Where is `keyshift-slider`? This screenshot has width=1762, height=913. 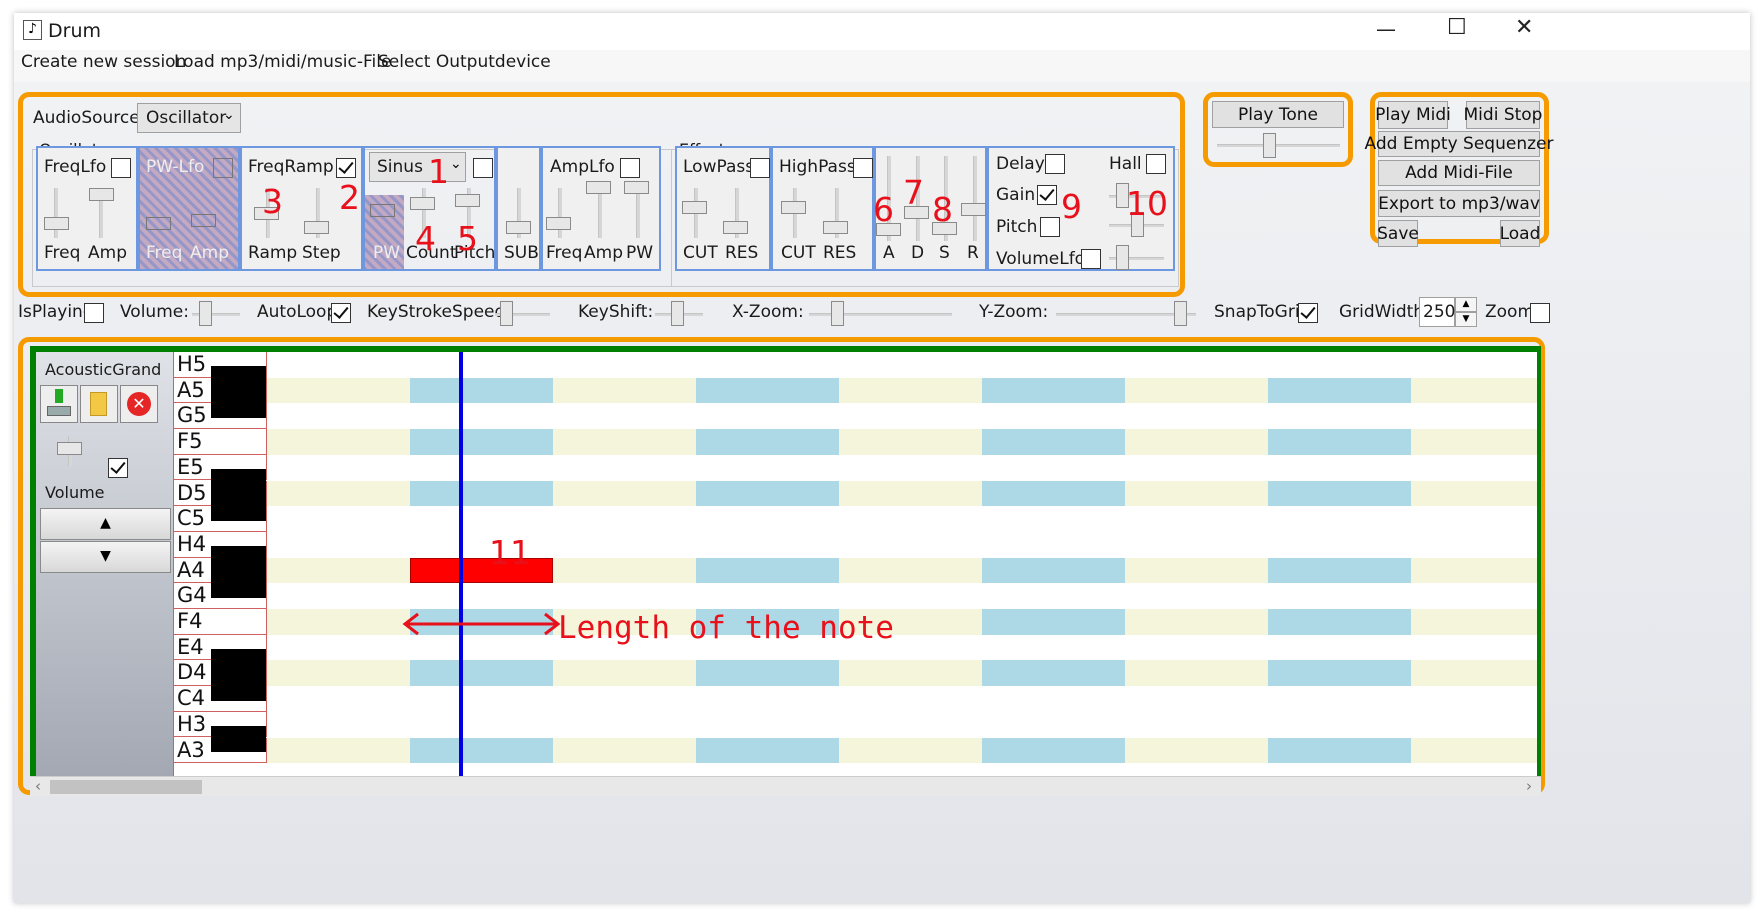
keyshift-slider is located at coordinates (677, 313).